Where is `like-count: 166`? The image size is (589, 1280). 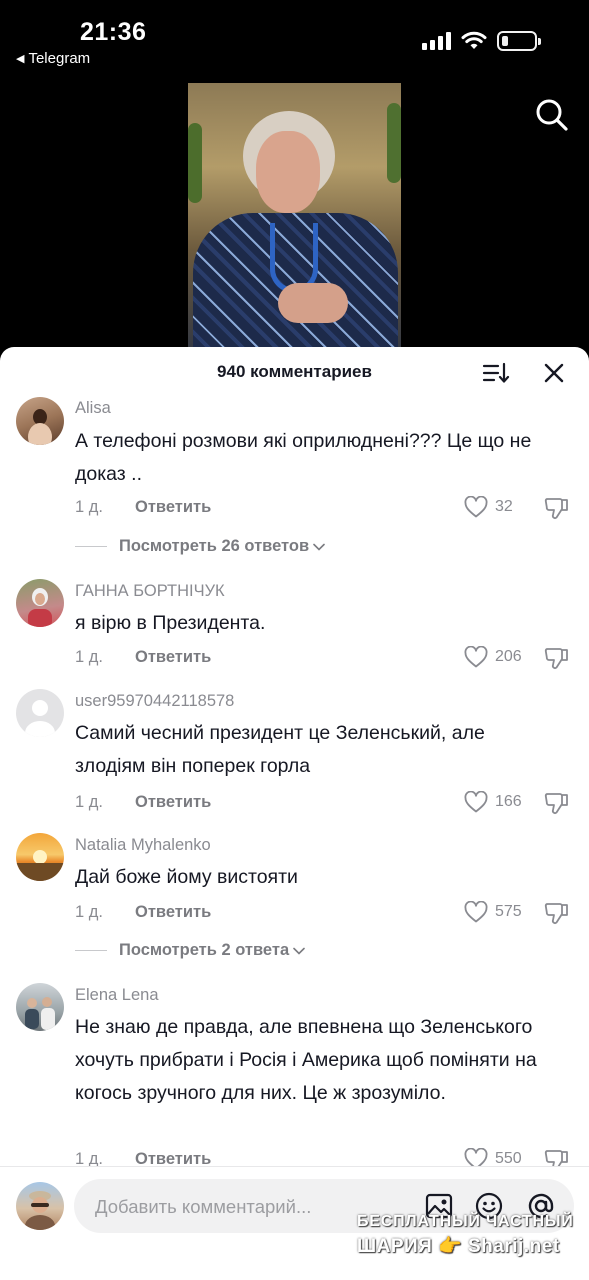 like-count: 166 is located at coordinates (508, 801).